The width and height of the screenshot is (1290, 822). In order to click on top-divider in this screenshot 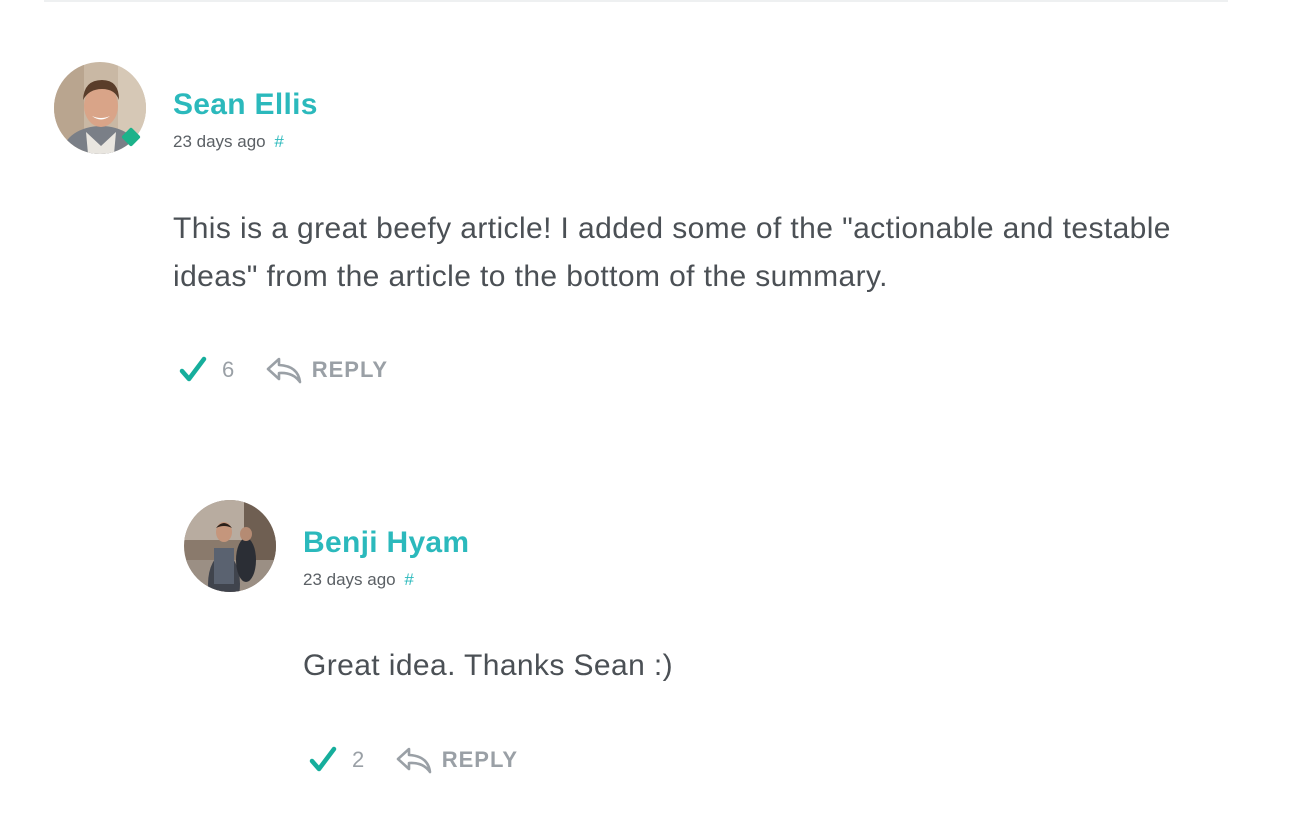, I will do `click(636, 1)`.